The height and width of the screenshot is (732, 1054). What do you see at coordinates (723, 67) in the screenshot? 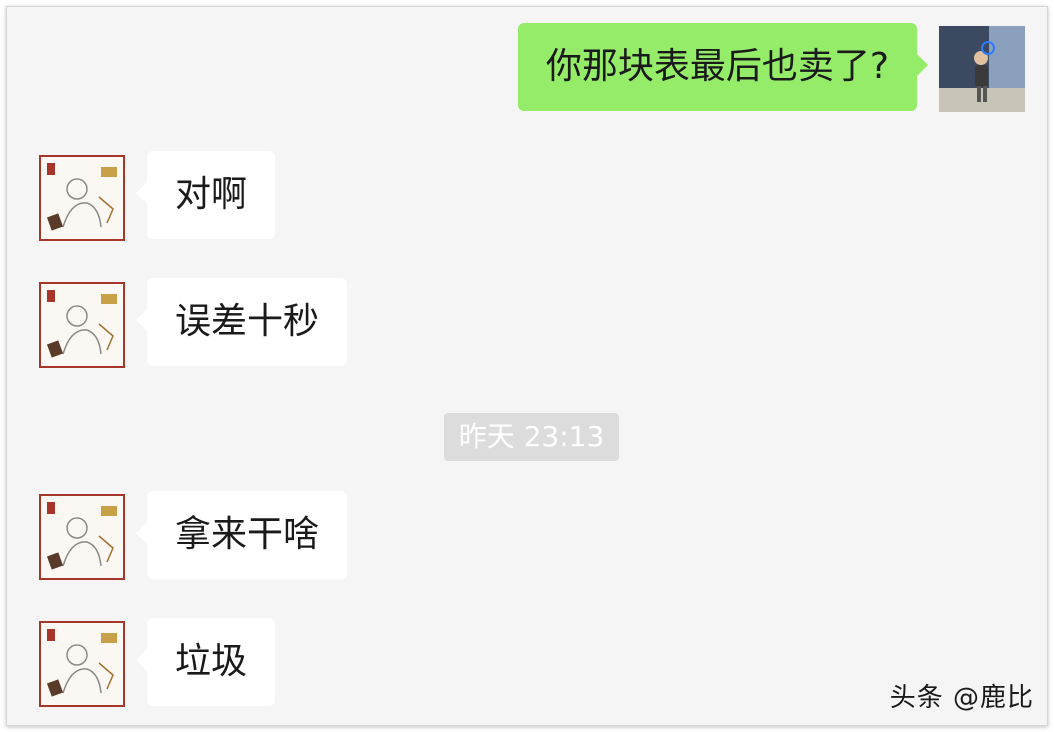
I see `message-bubble-outgoing: 你那块表最后也卖了?` at bounding box center [723, 67].